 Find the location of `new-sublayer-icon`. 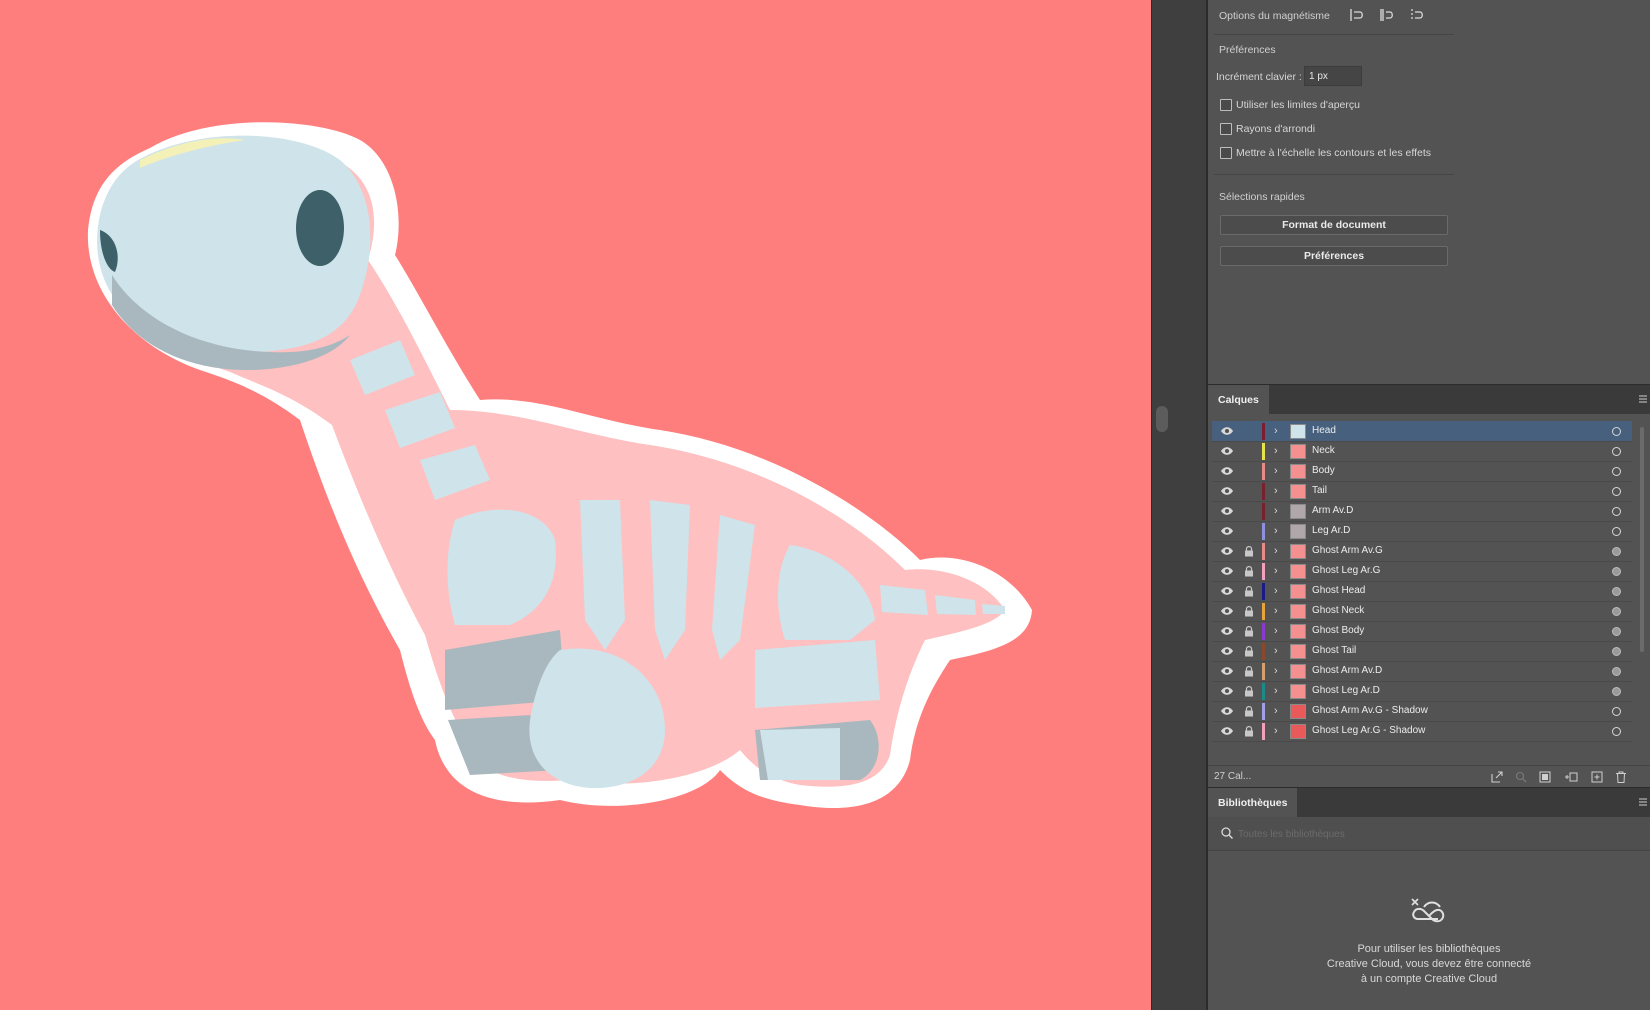

new-sublayer-icon is located at coordinates (1571, 777).